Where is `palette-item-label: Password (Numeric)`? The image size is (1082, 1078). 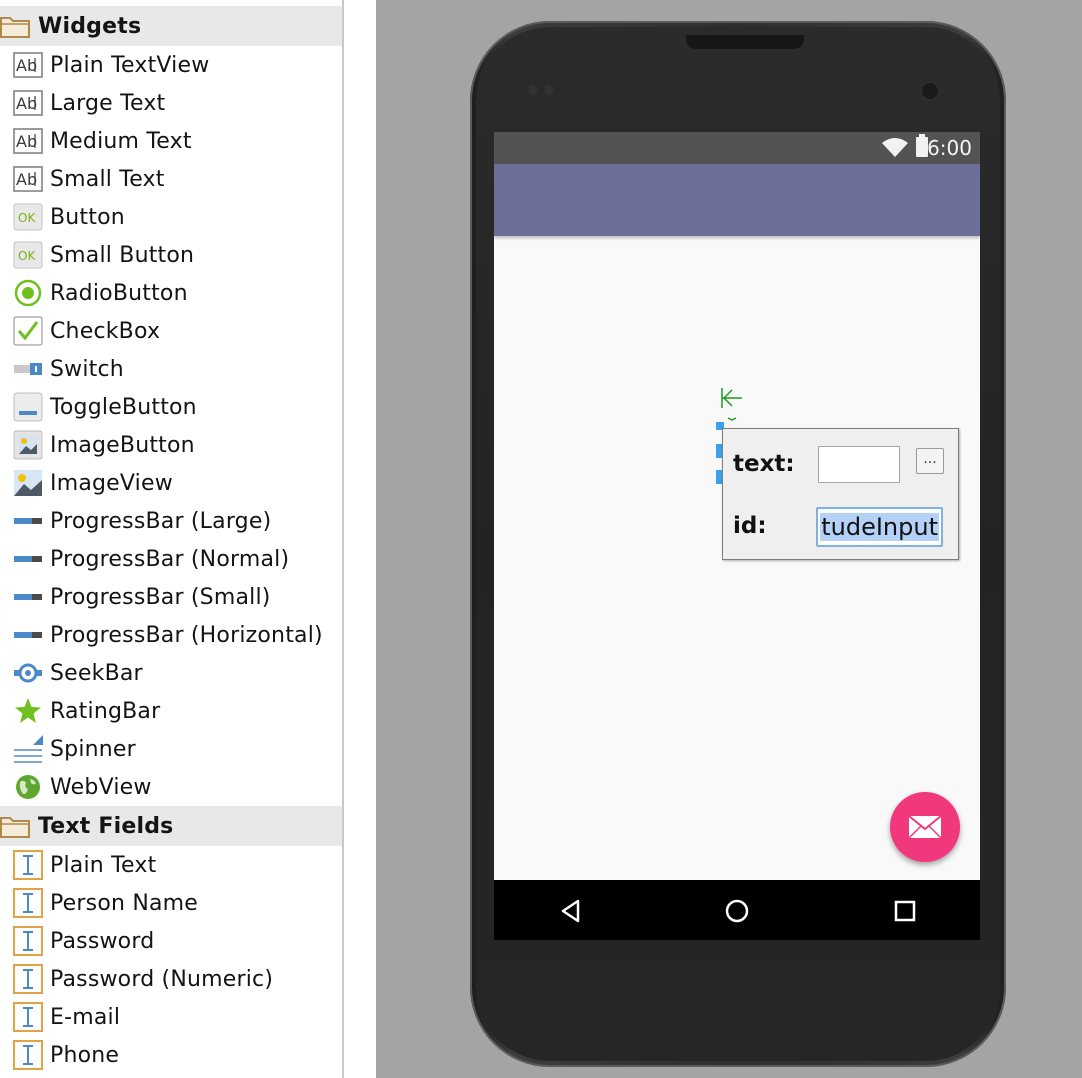 palette-item-label: Password (Numeric) is located at coordinates (162, 979).